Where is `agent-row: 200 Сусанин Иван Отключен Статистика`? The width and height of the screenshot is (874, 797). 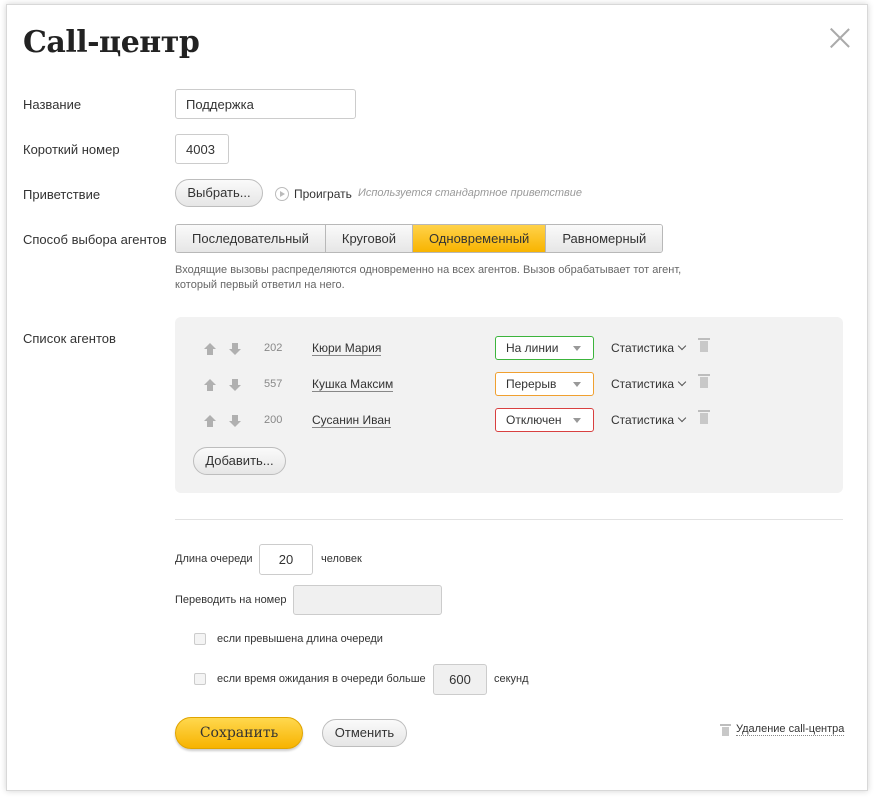 agent-row: 200 Сусанин Иван Отключен Статистика is located at coordinates (509, 421).